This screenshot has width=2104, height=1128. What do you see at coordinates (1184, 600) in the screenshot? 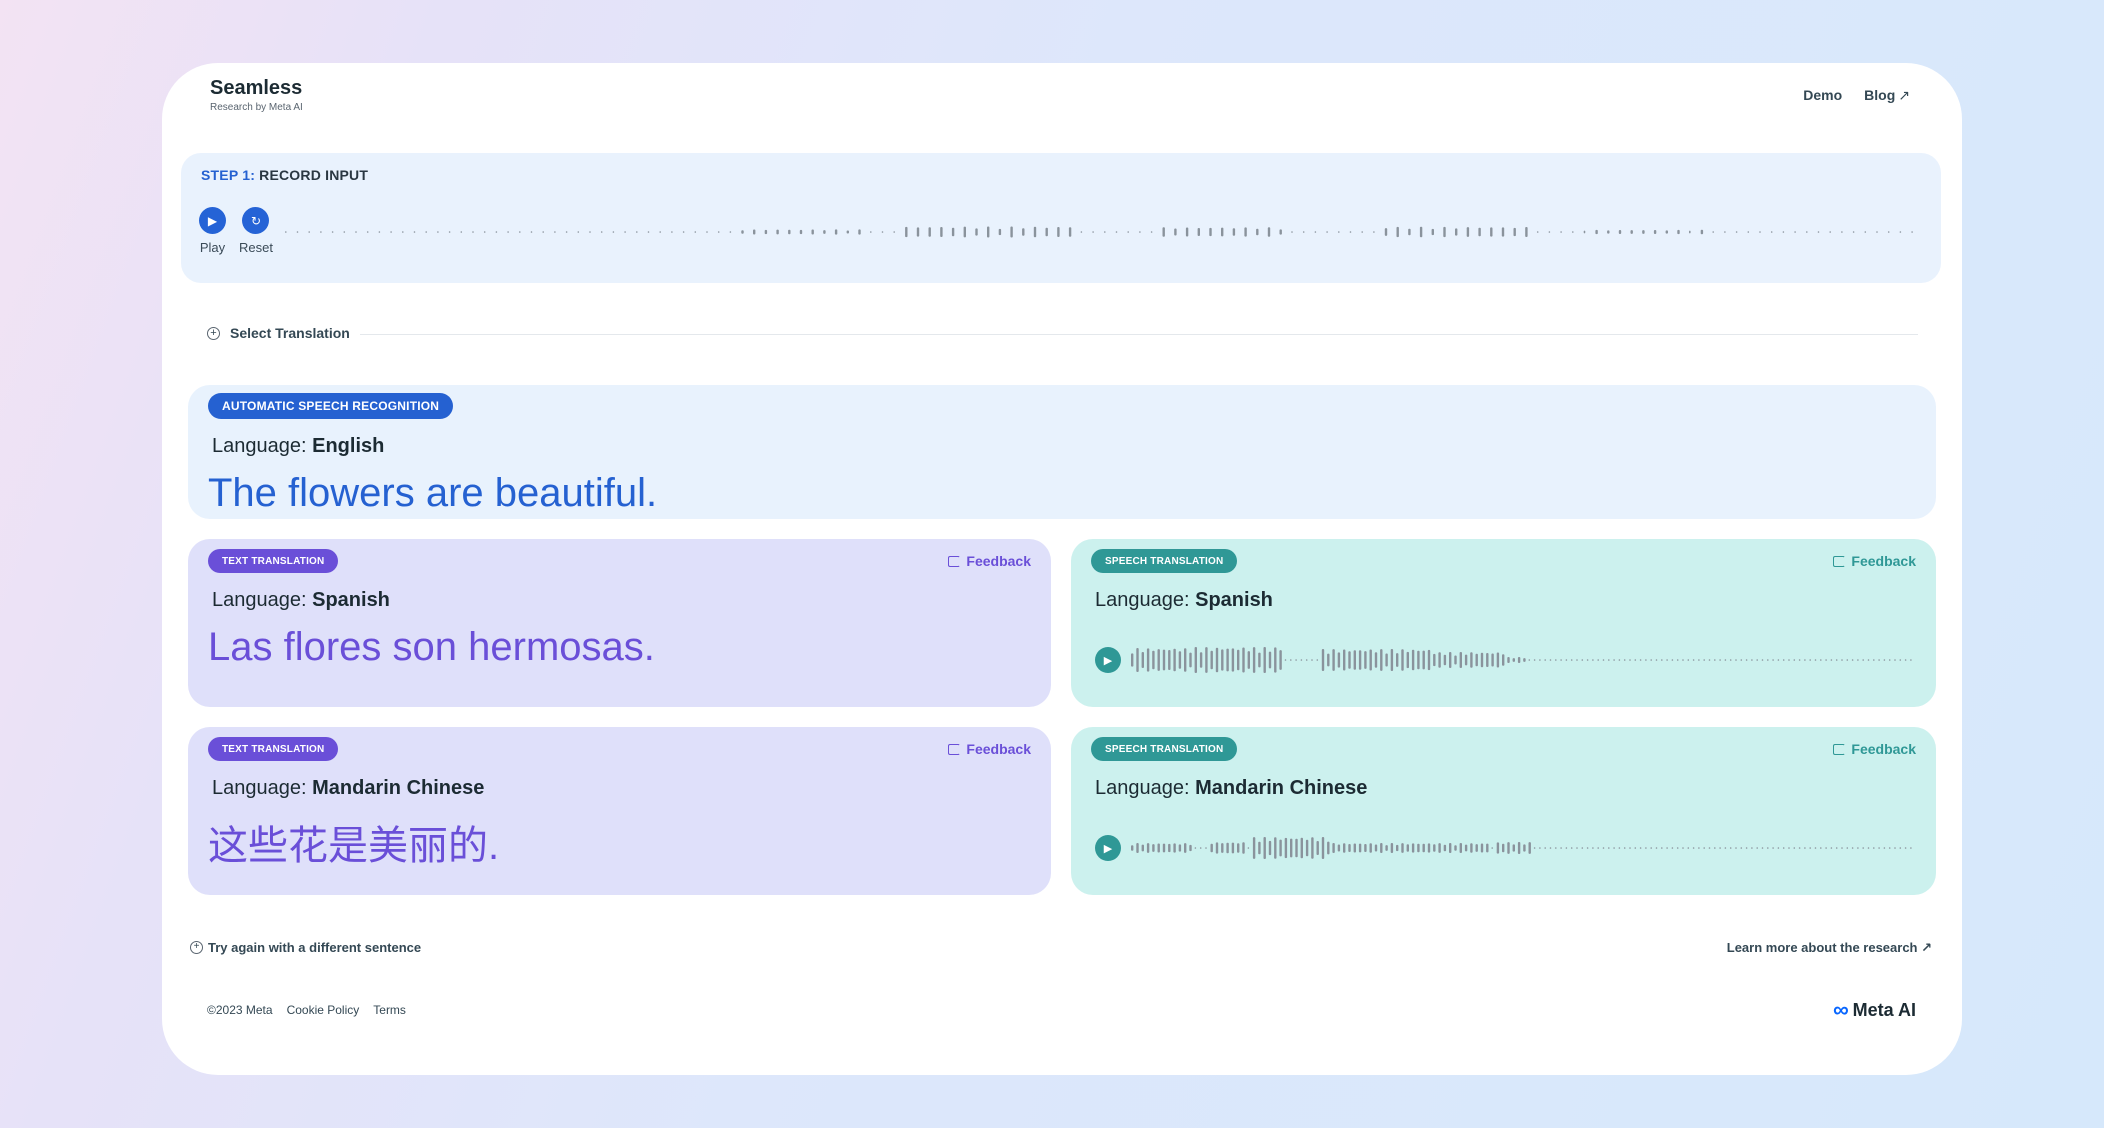
I see `translation-language: Language: Spanish` at bounding box center [1184, 600].